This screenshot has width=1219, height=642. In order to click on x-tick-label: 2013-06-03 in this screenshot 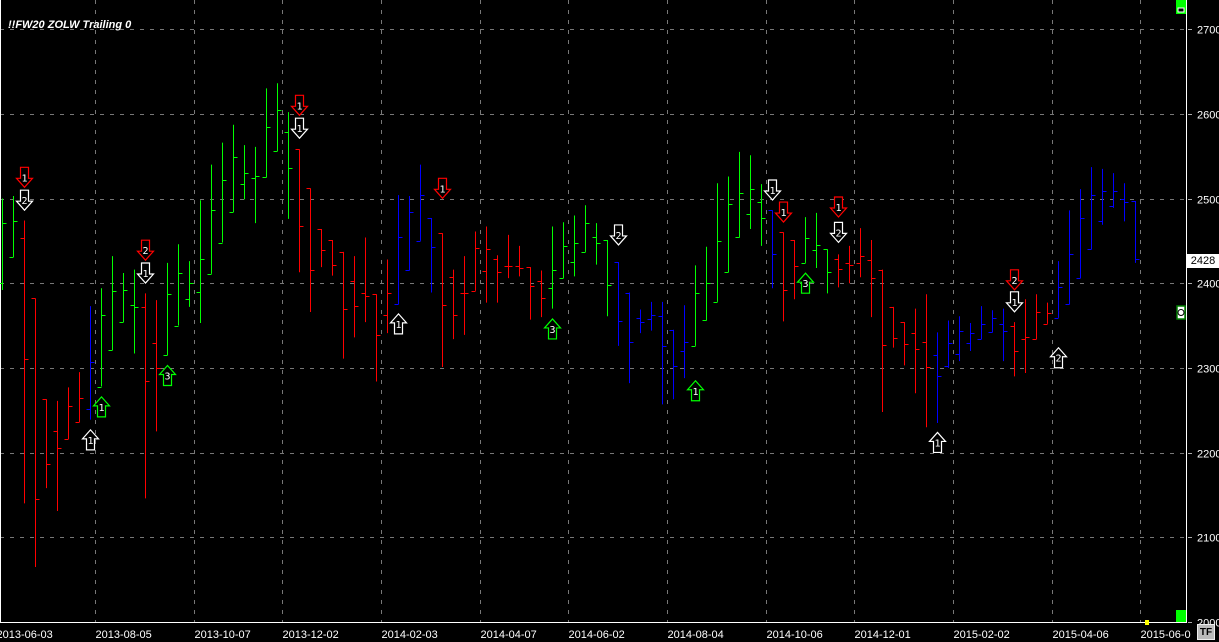, I will do `click(26, 635)`.